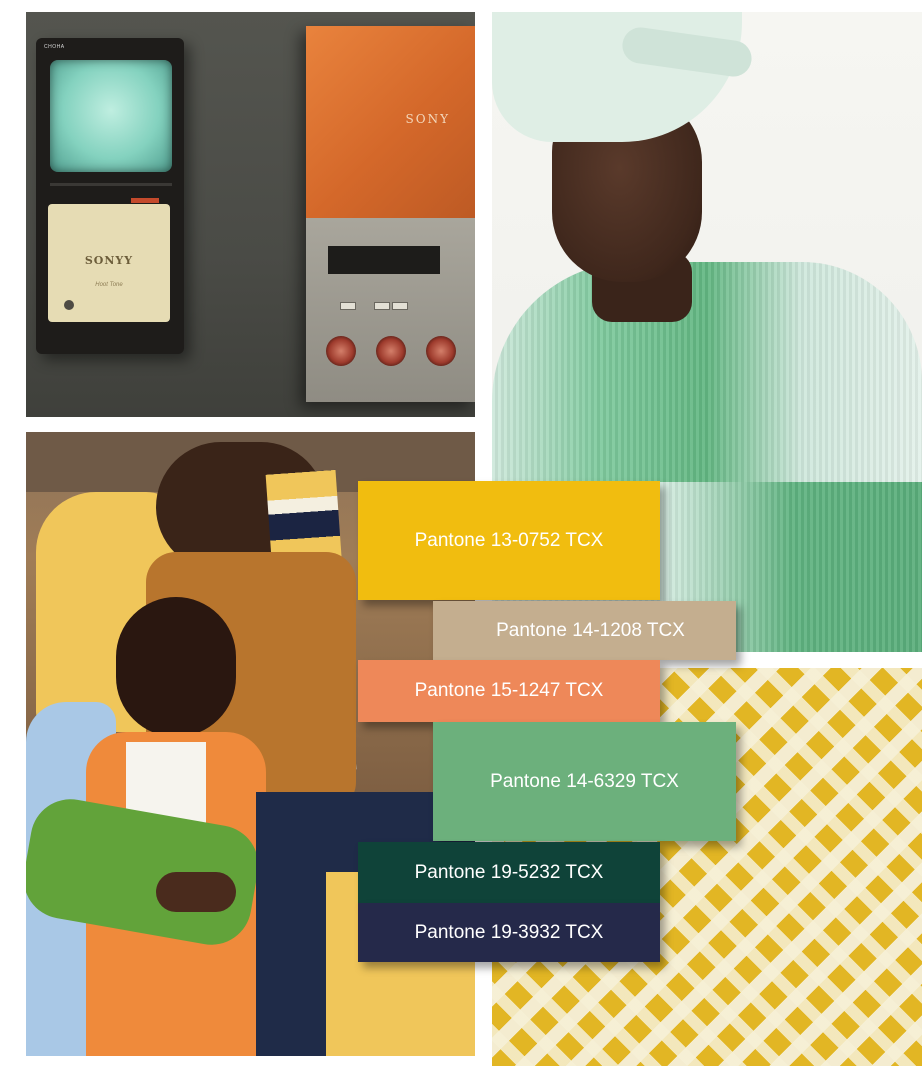 The width and height of the screenshot is (922, 1066). I want to click on pantone-swatch-navy: Pantone 19-3932 TCX, so click(509, 932).